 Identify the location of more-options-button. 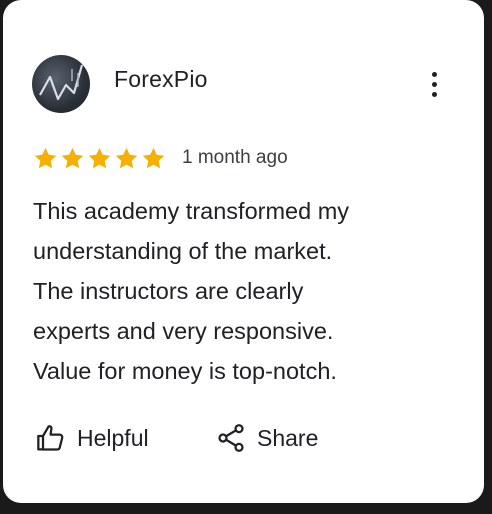
(434, 84).